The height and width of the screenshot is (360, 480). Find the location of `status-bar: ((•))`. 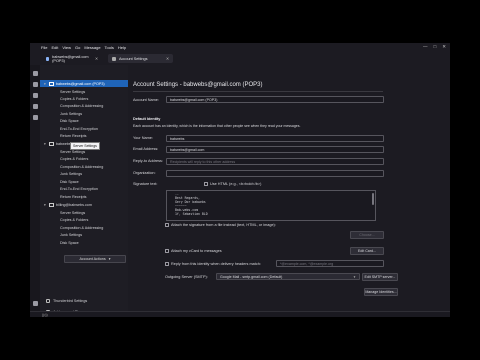

status-bar: ((•)) is located at coordinates (240, 314).